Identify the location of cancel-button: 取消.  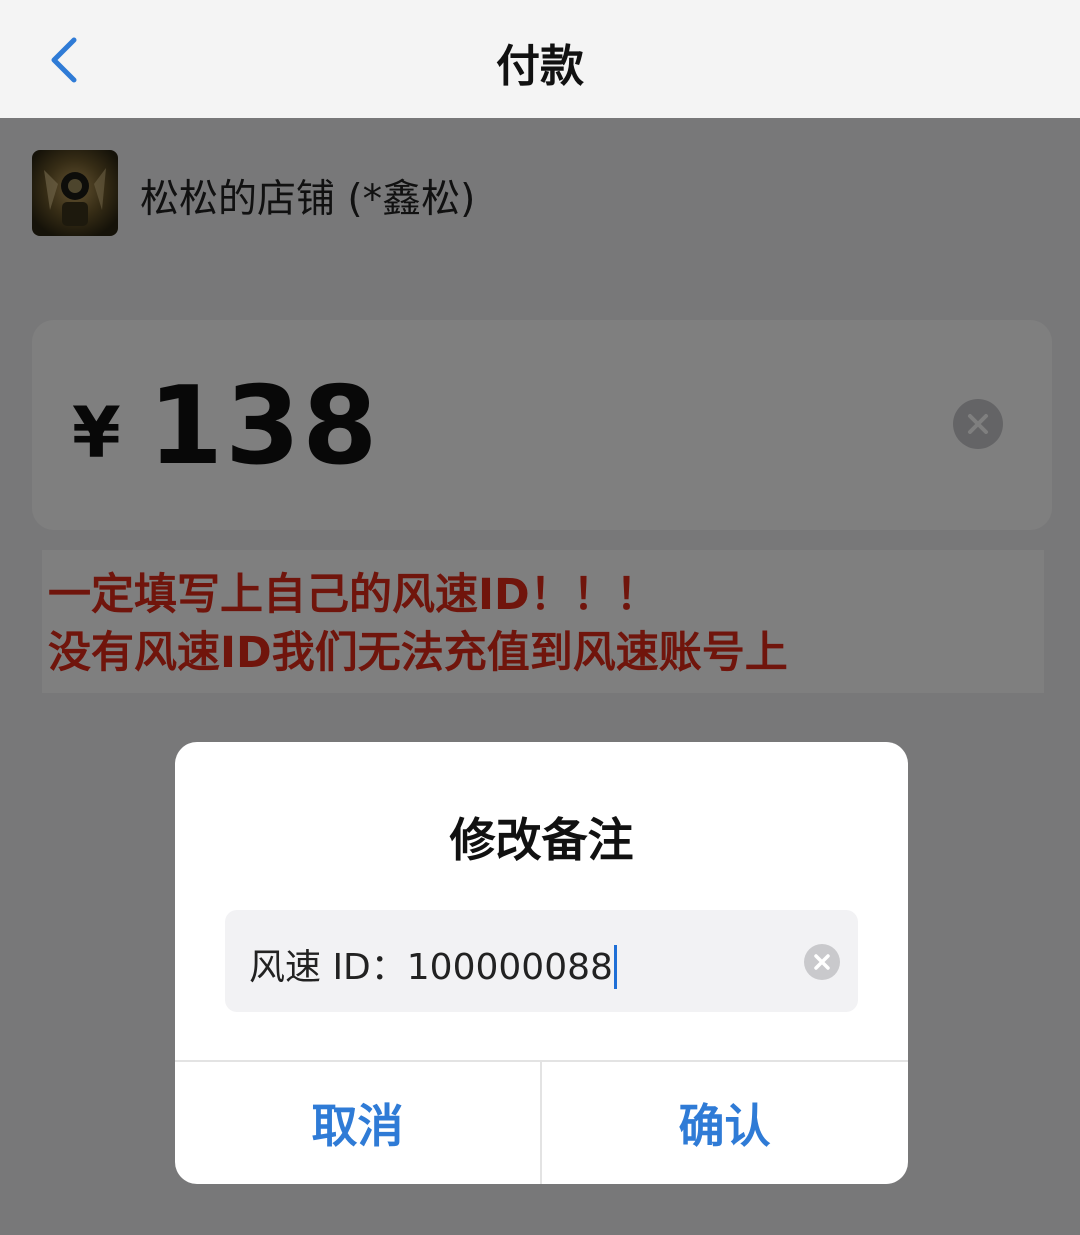
(357, 1123).